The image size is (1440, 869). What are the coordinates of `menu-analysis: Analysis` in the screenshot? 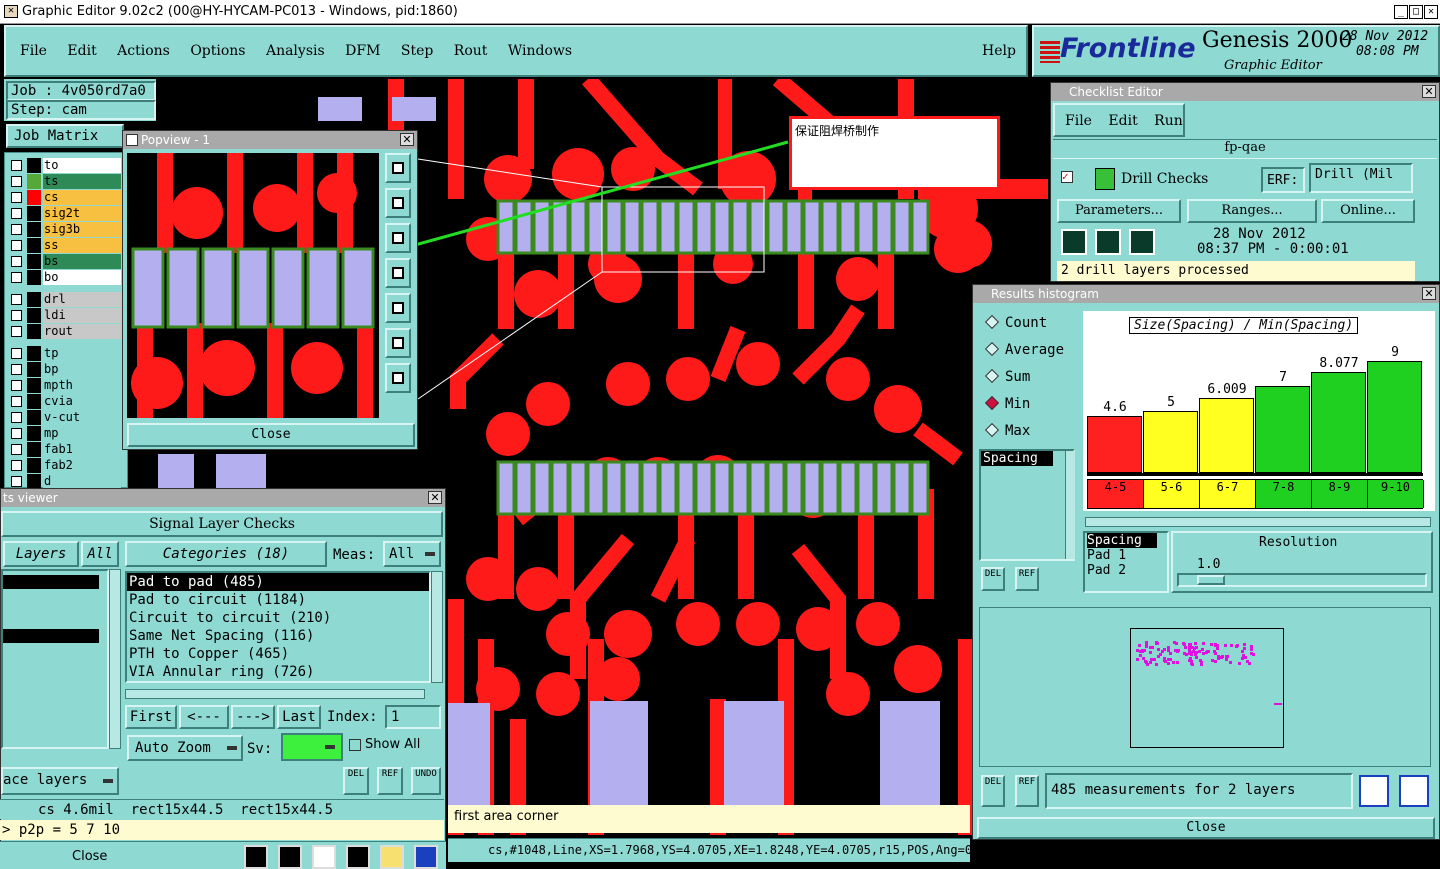 It's located at (295, 51).